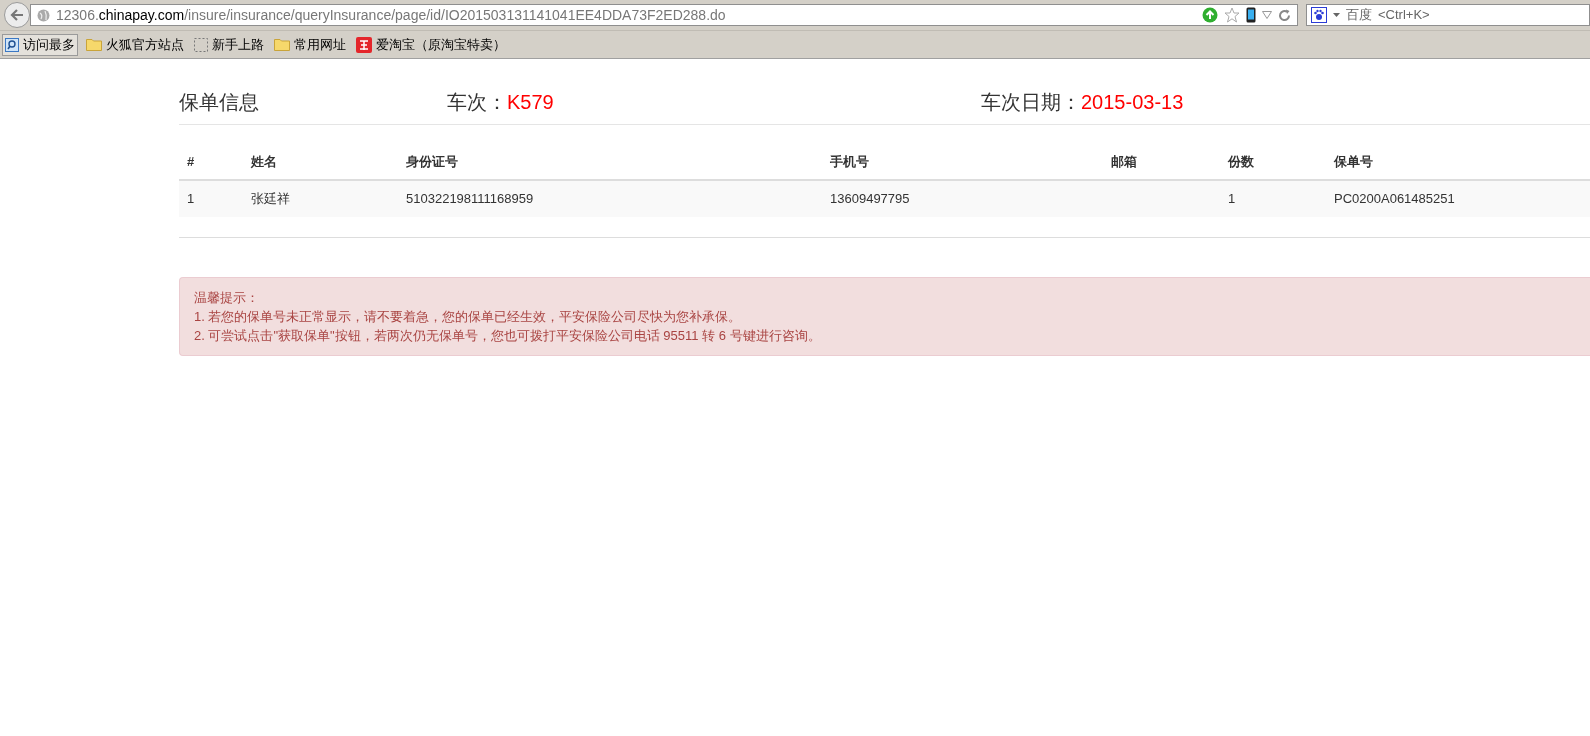 The image size is (1590, 736). I want to click on dropdown-triangle-icon, so click(1267, 15).